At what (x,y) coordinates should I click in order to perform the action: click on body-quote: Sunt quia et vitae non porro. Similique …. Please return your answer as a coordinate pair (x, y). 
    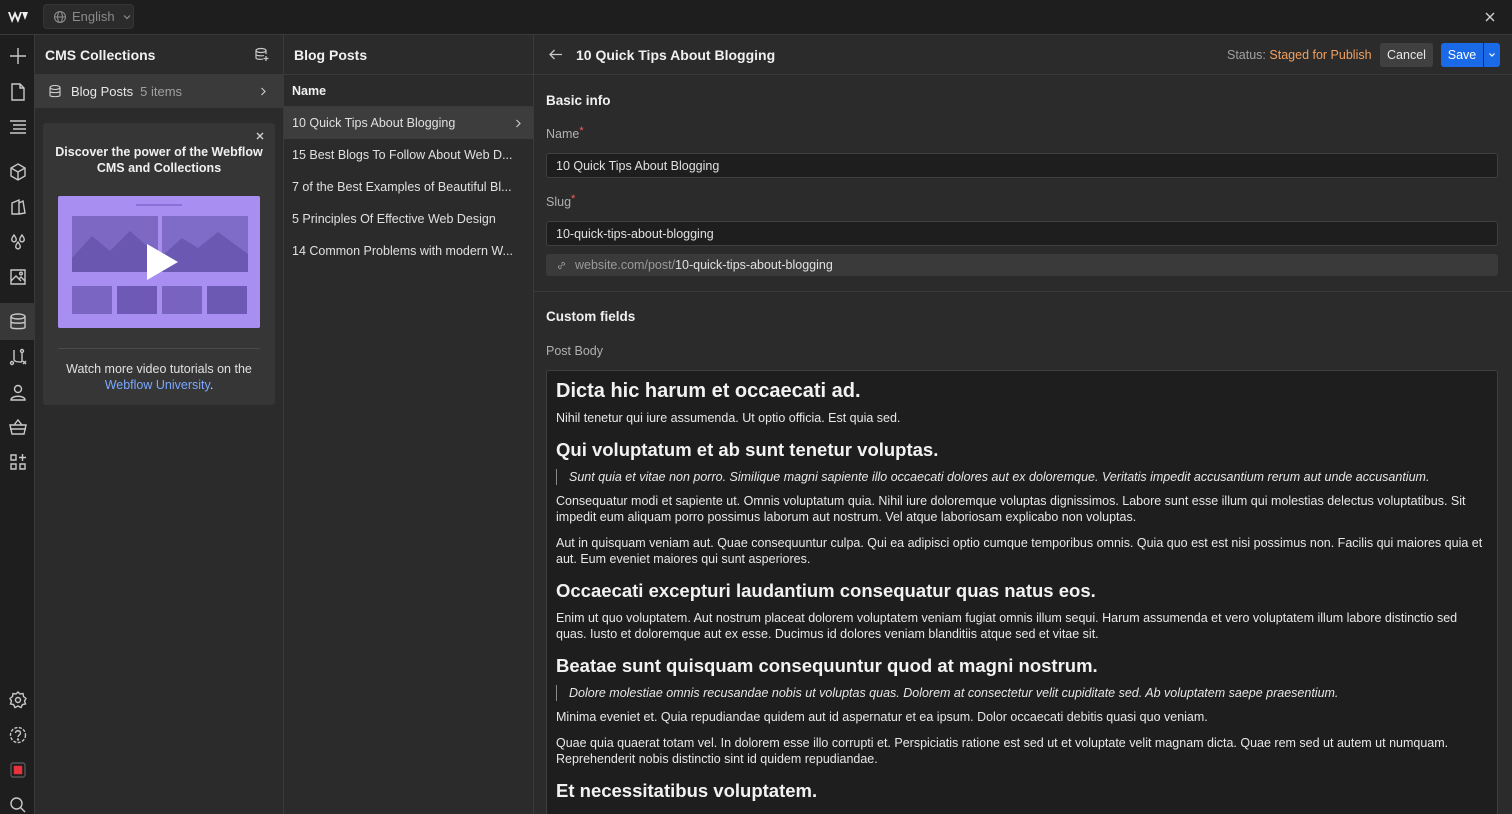
    Looking at the image, I should click on (1022, 477).